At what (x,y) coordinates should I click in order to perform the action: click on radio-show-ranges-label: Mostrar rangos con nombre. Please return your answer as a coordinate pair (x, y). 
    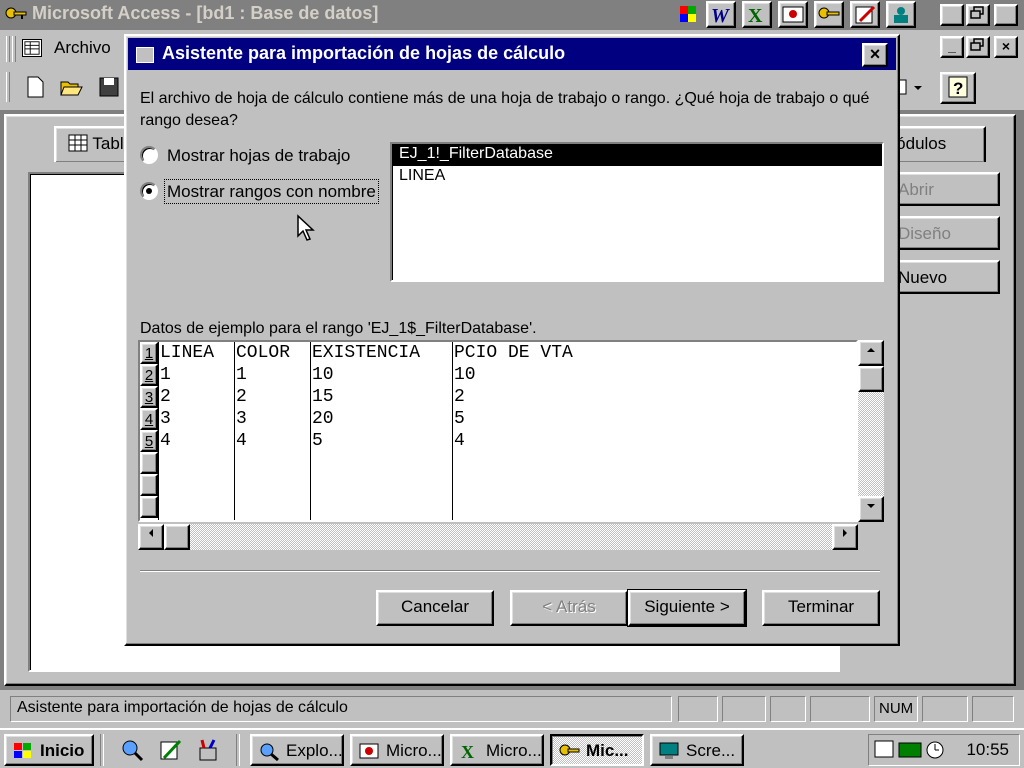
    Looking at the image, I should click on (271, 191).